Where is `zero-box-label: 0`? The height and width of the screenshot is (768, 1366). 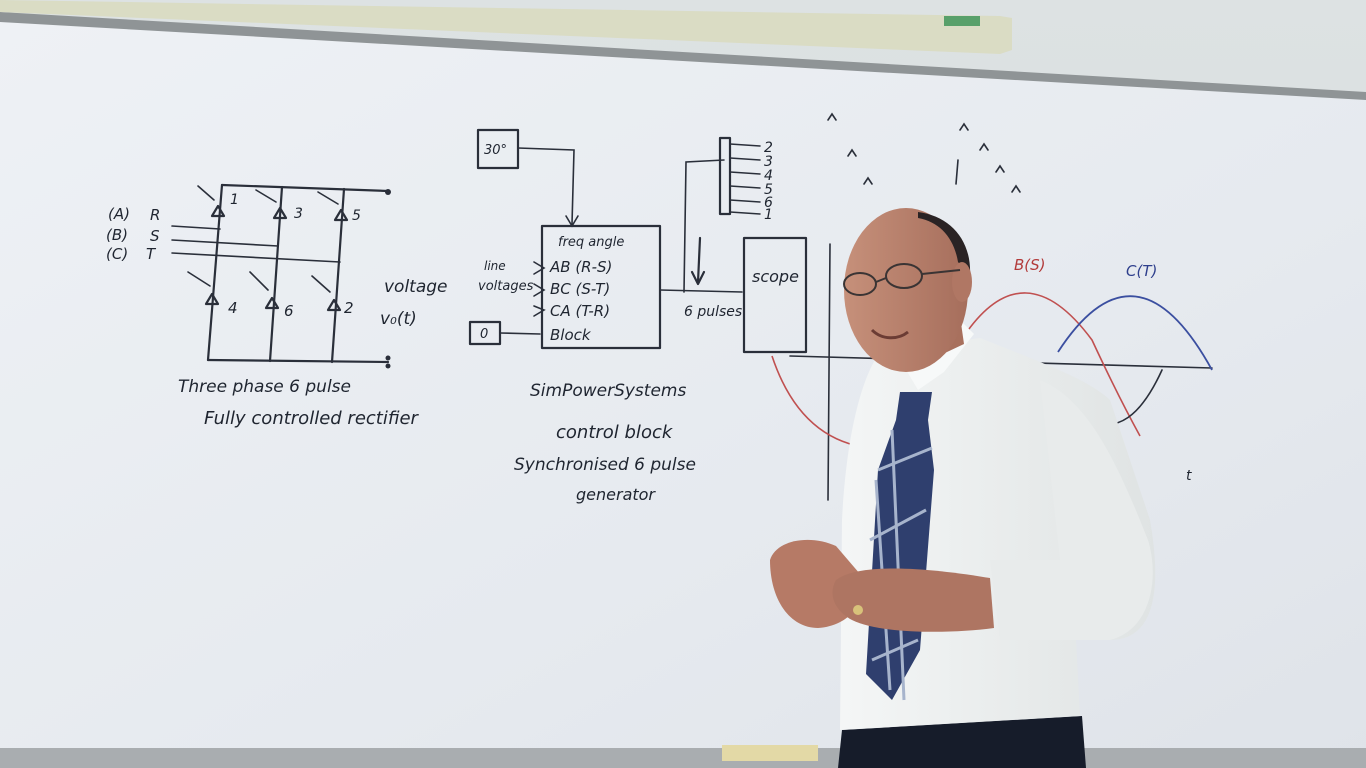 zero-box-label: 0 is located at coordinates (484, 334).